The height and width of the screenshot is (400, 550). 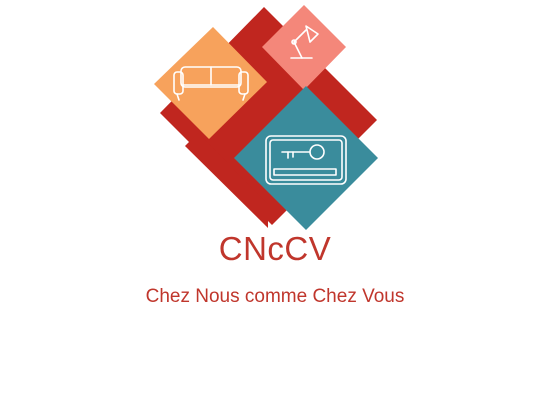 I want to click on brand-tagline: Chez Nous comme Chez Vous, so click(x=275, y=296).